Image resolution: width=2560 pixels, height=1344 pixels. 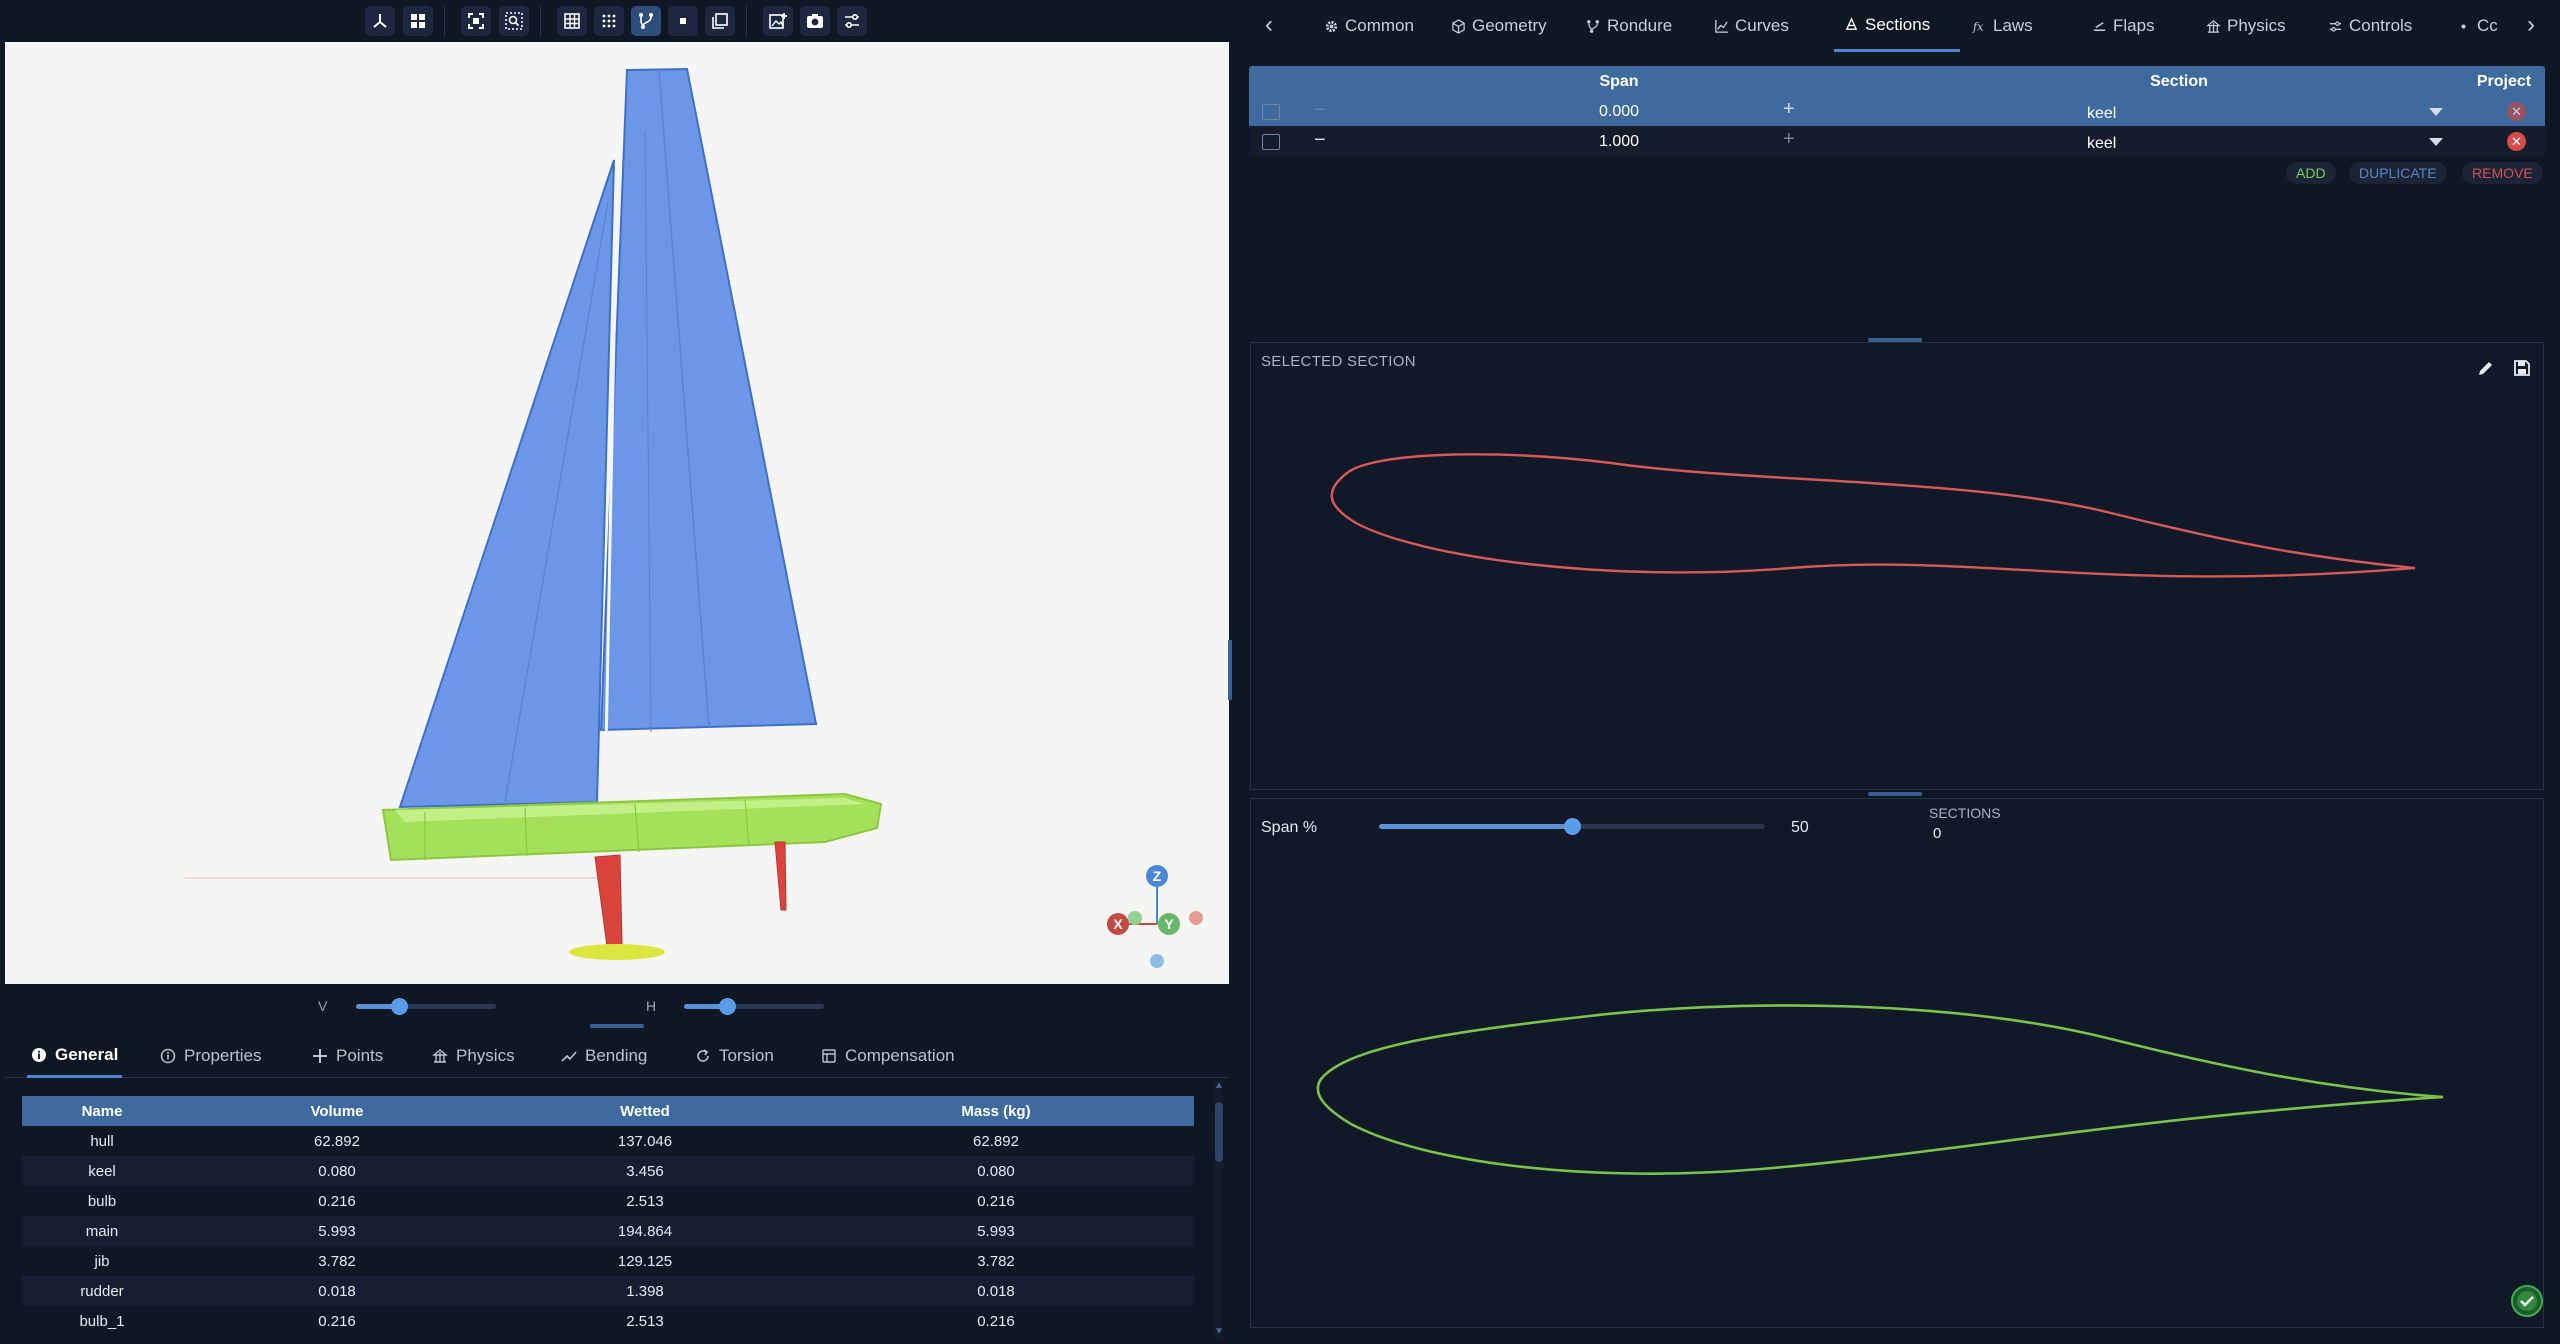 I want to click on cell-name: hull, so click(x=102, y=1141).